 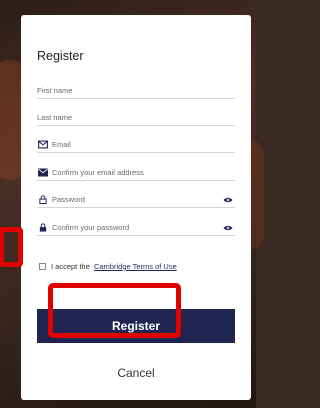 What do you see at coordinates (43, 227) in the screenshot?
I see `lock-filled-icon` at bounding box center [43, 227].